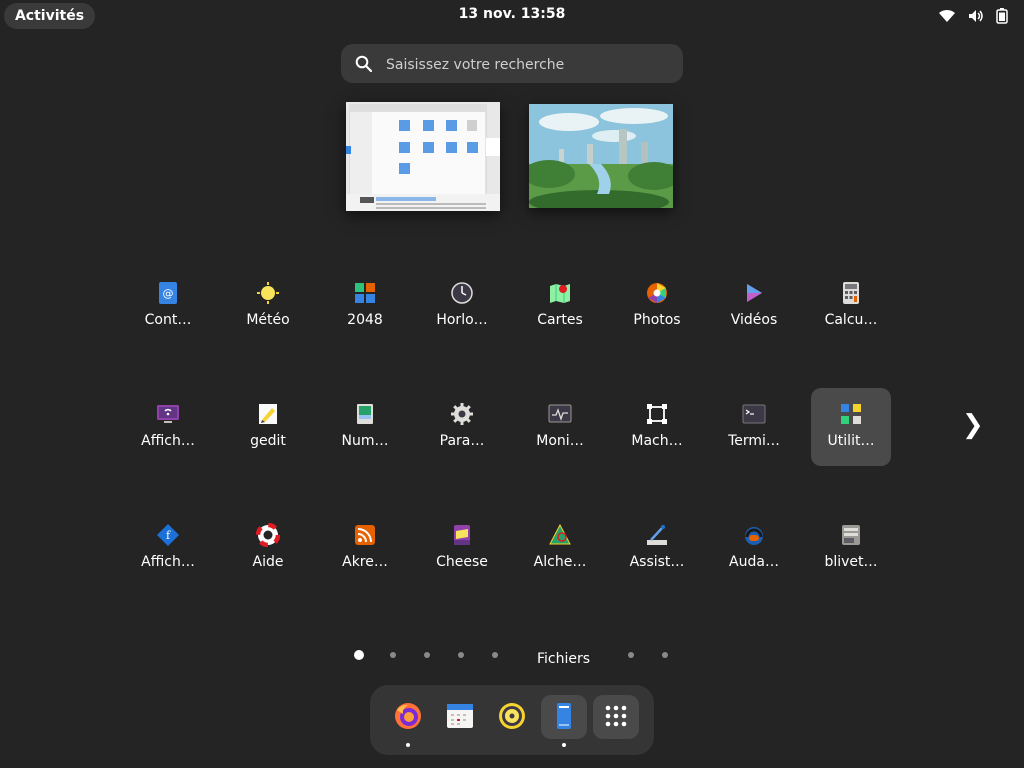 This screenshot has width=1024, height=768. What do you see at coordinates (364, 65) in the screenshot?
I see `search-icon` at bounding box center [364, 65].